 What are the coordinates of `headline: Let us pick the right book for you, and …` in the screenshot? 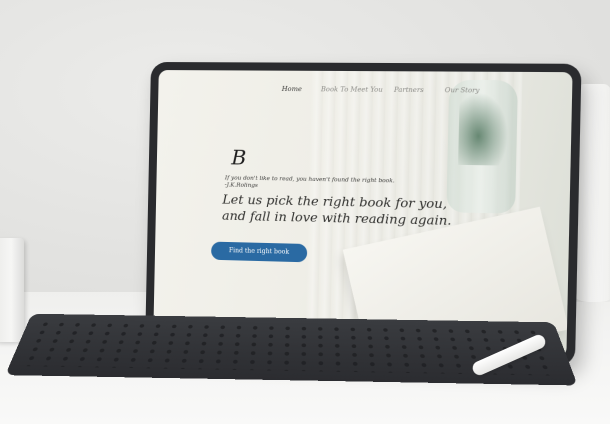 It's located at (337, 210).